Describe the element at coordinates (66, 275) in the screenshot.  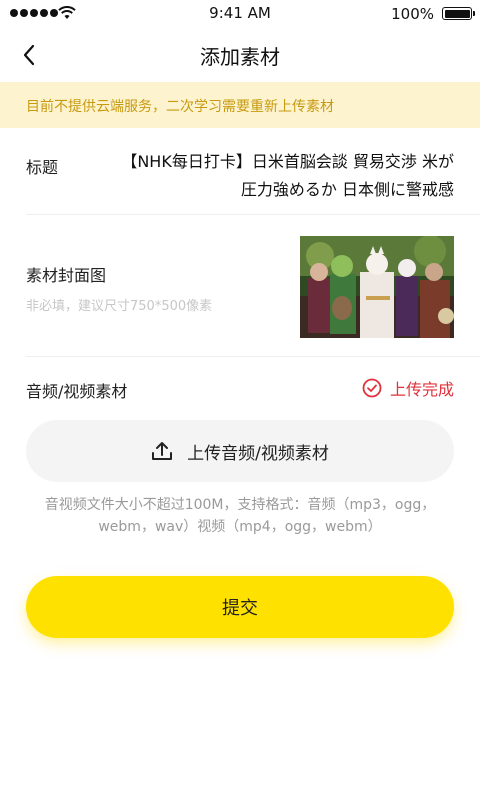
I see `cover-label: 素材封面图` at that location.